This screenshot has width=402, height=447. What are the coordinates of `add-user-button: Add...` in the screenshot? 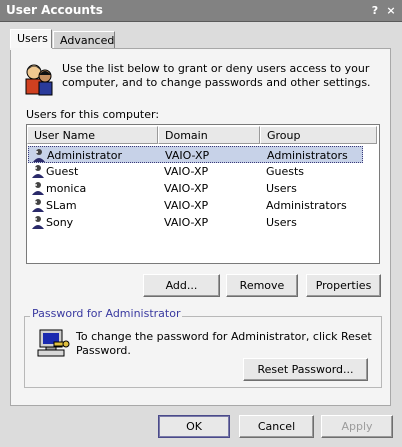 It's located at (181, 285).